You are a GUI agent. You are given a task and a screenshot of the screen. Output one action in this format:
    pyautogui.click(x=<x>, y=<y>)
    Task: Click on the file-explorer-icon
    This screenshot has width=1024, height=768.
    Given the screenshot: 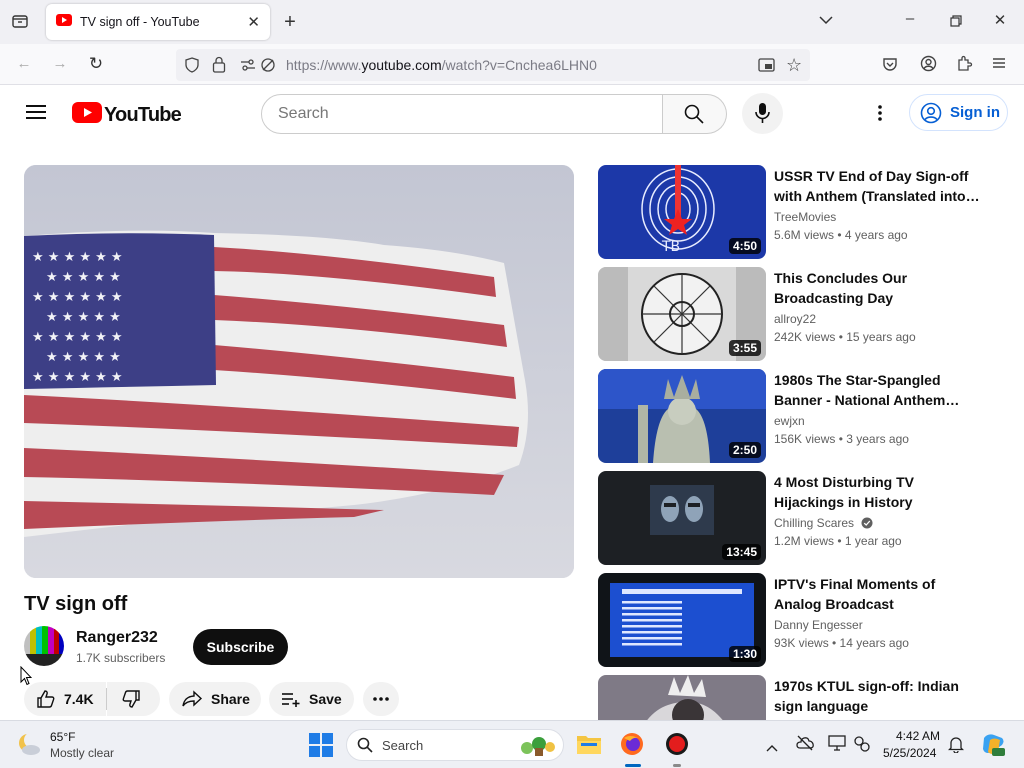 What is the action you would take?
    pyautogui.click(x=589, y=746)
    